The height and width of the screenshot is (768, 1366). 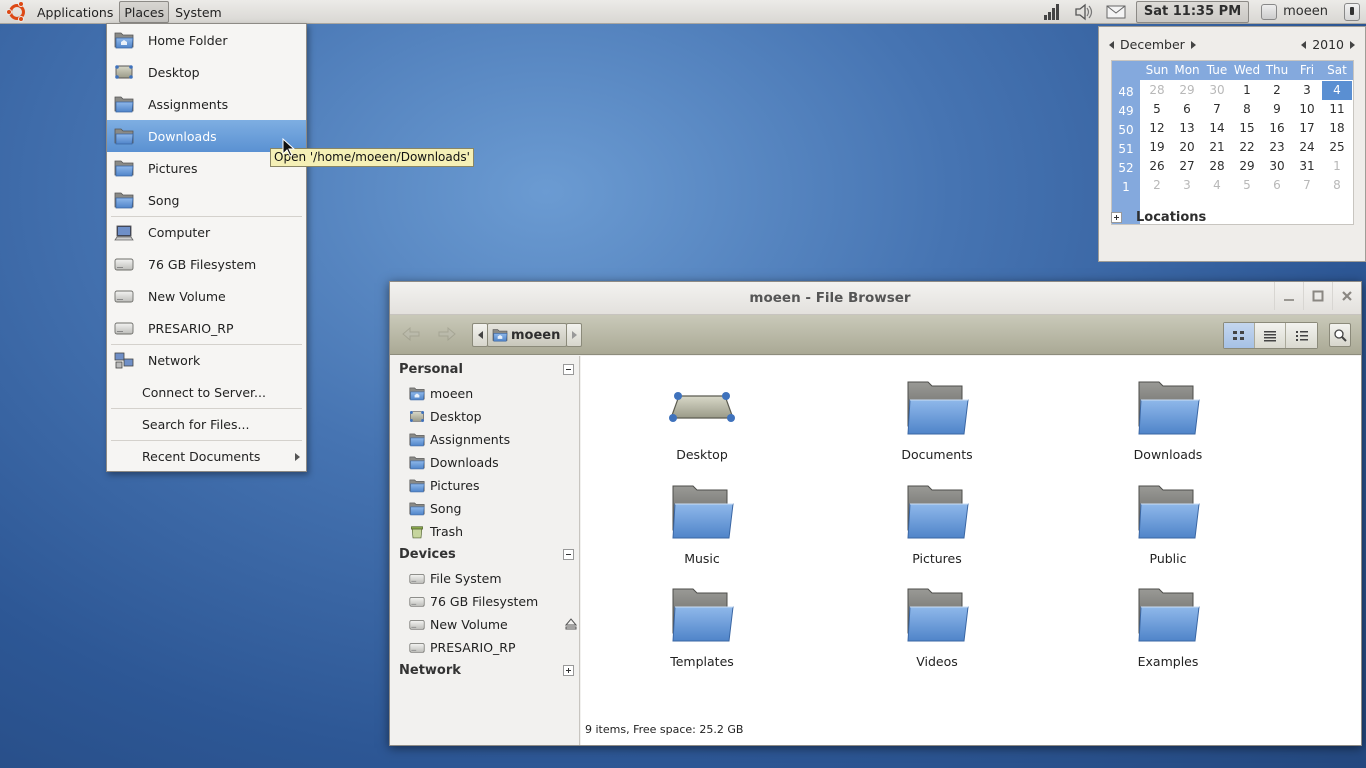 What do you see at coordinates (198, 12) in the screenshot?
I see `menu-system: System` at bounding box center [198, 12].